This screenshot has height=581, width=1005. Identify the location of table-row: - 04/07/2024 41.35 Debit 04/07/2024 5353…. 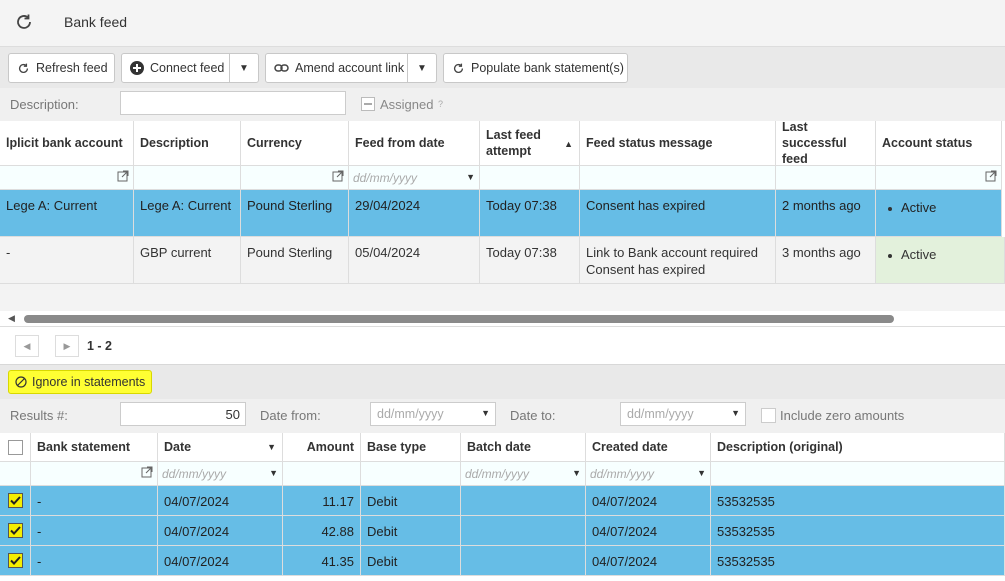
(502, 561).